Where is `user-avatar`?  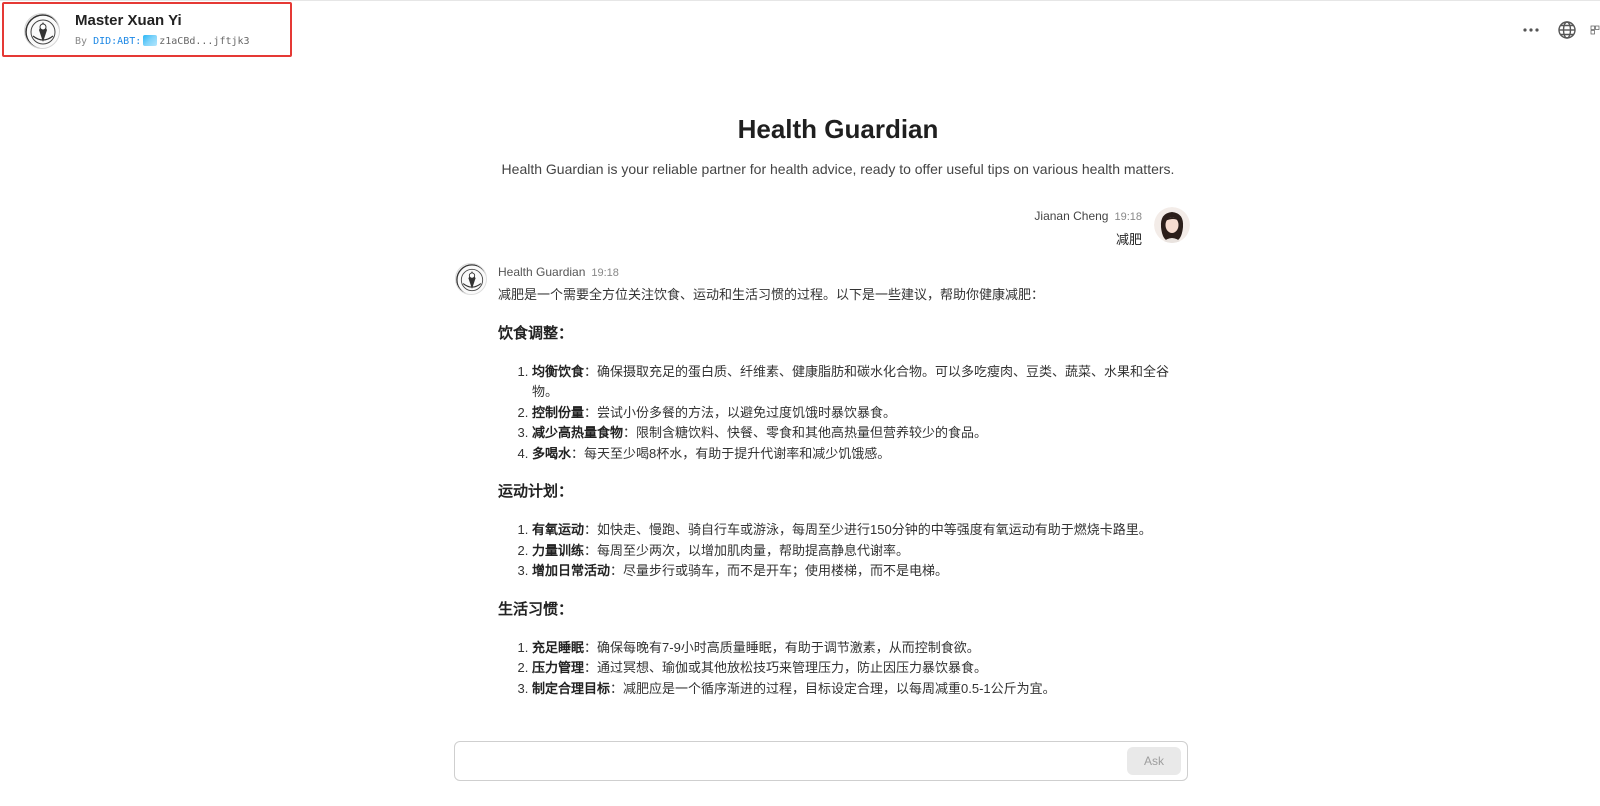
user-avatar is located at coordinates (1172, 225).